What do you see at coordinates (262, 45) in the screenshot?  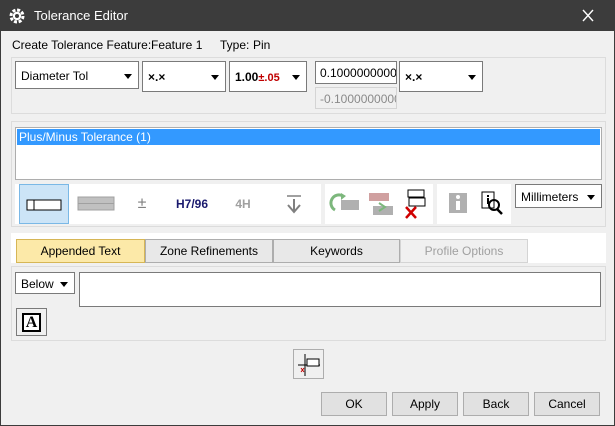 I see `type-value: Pin` at bounding box center [262, 45].